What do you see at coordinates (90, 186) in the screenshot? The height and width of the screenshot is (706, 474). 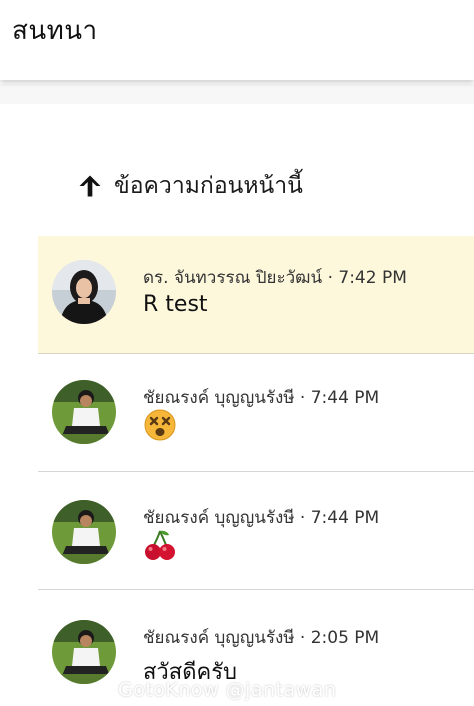 I see `arrow-up-icon` at bounding box center [90, 186].